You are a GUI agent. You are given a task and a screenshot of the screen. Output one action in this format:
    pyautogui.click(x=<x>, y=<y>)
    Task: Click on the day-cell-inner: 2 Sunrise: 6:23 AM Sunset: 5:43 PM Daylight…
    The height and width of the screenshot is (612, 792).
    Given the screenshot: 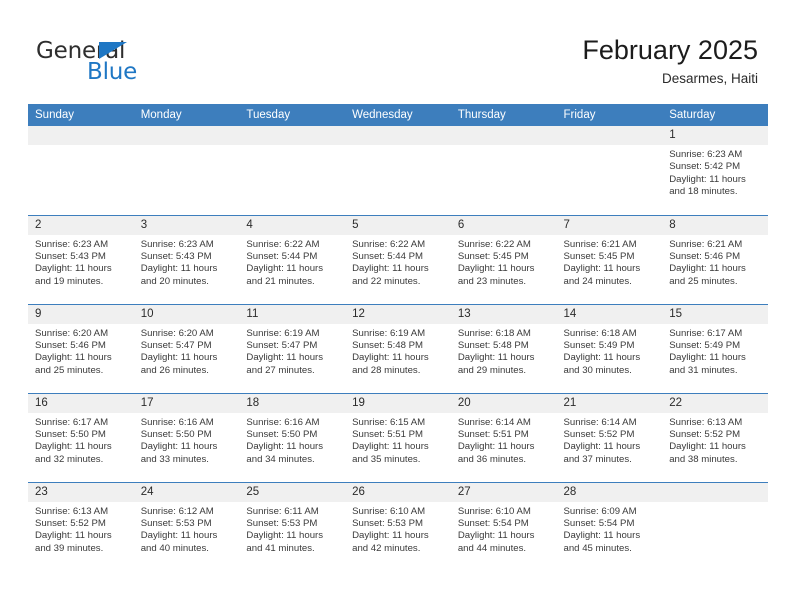 What is the action you would take?
    pyautogui.click(x=81, y=259)
    